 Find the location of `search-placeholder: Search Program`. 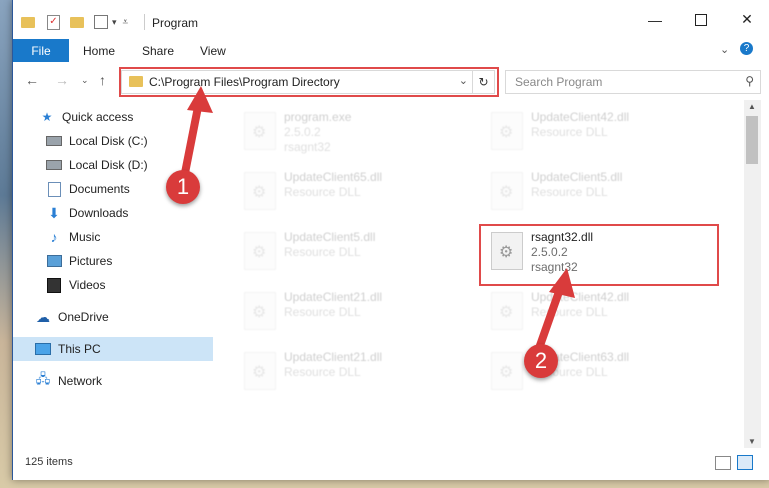

search-placeholder: Search Program is located at coordinates (559, 82).